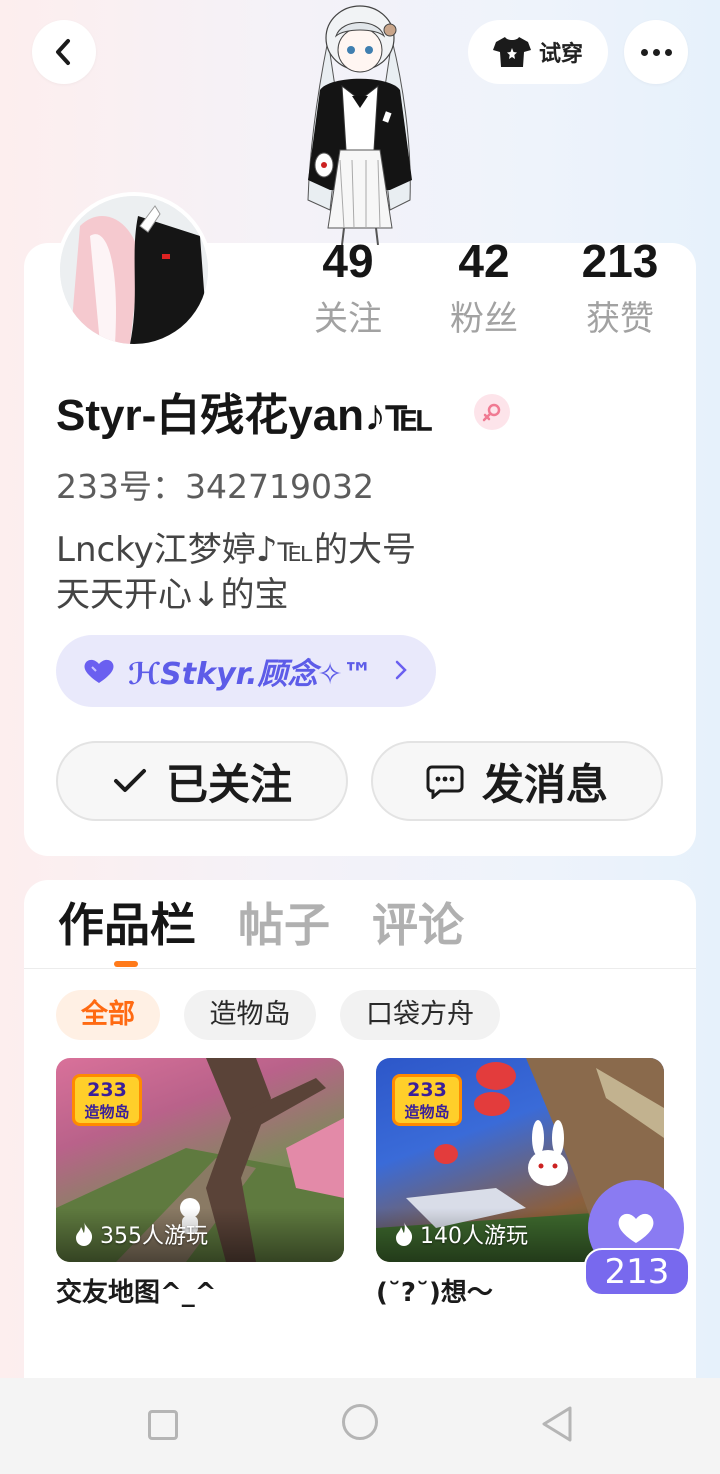 This screenshot has height=1474, width=720. I want to click on bio: Lncky江梦婷♪℡的大号 天天开心↓的宝, so click(236, 572).